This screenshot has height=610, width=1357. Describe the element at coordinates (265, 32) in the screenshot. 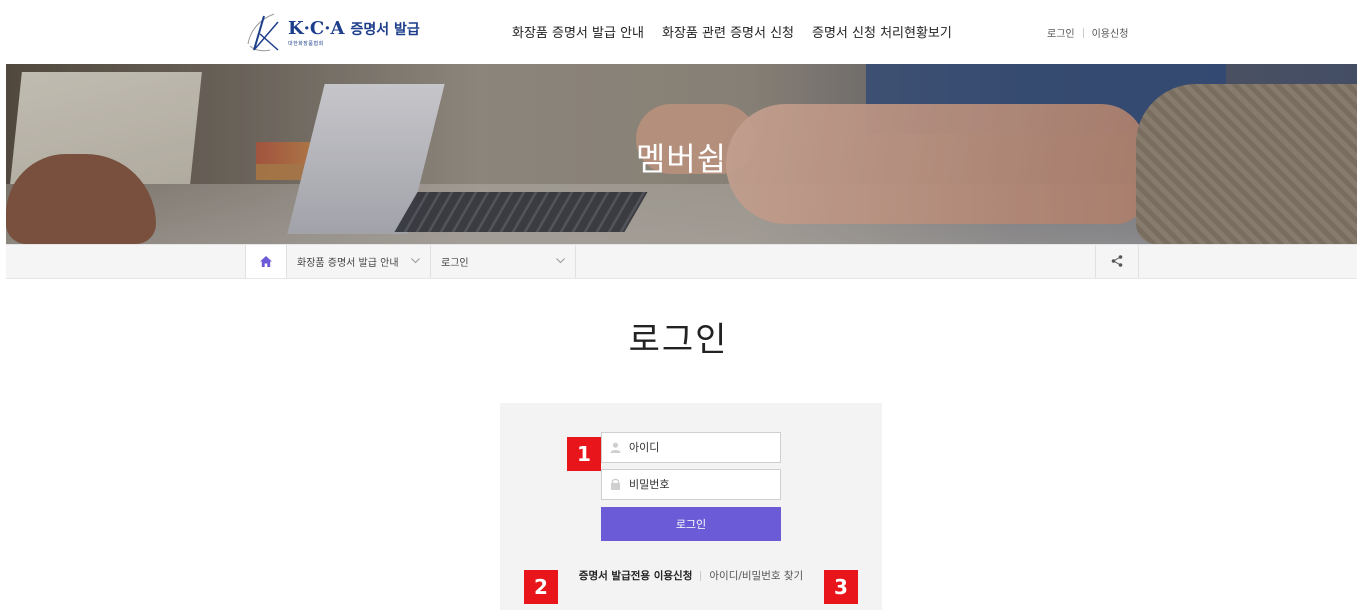

I see `logo-emblem-icon` at that location.